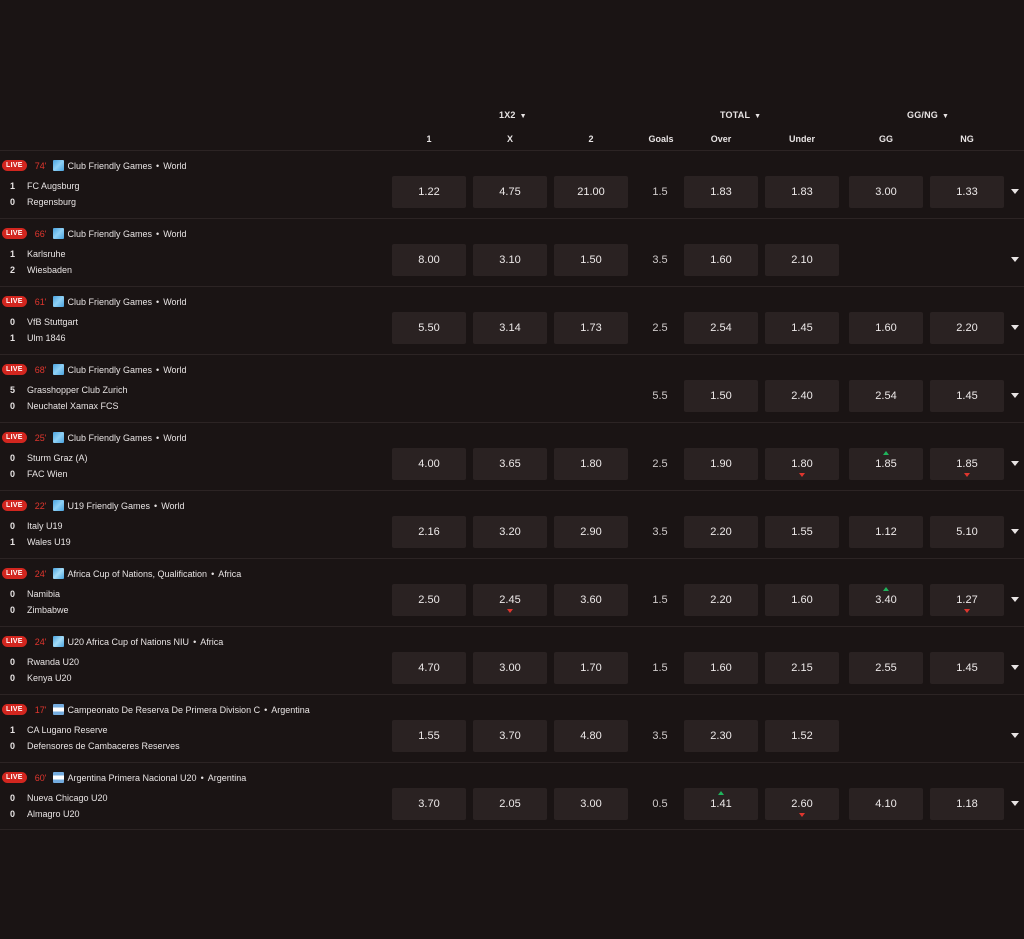 The width and height of the screenshot is (1024, 939). What do you see at coordinates (721, 464) in the screenshot?
I see `odds-over-button: 1.90` at bounding box center [721, 464].